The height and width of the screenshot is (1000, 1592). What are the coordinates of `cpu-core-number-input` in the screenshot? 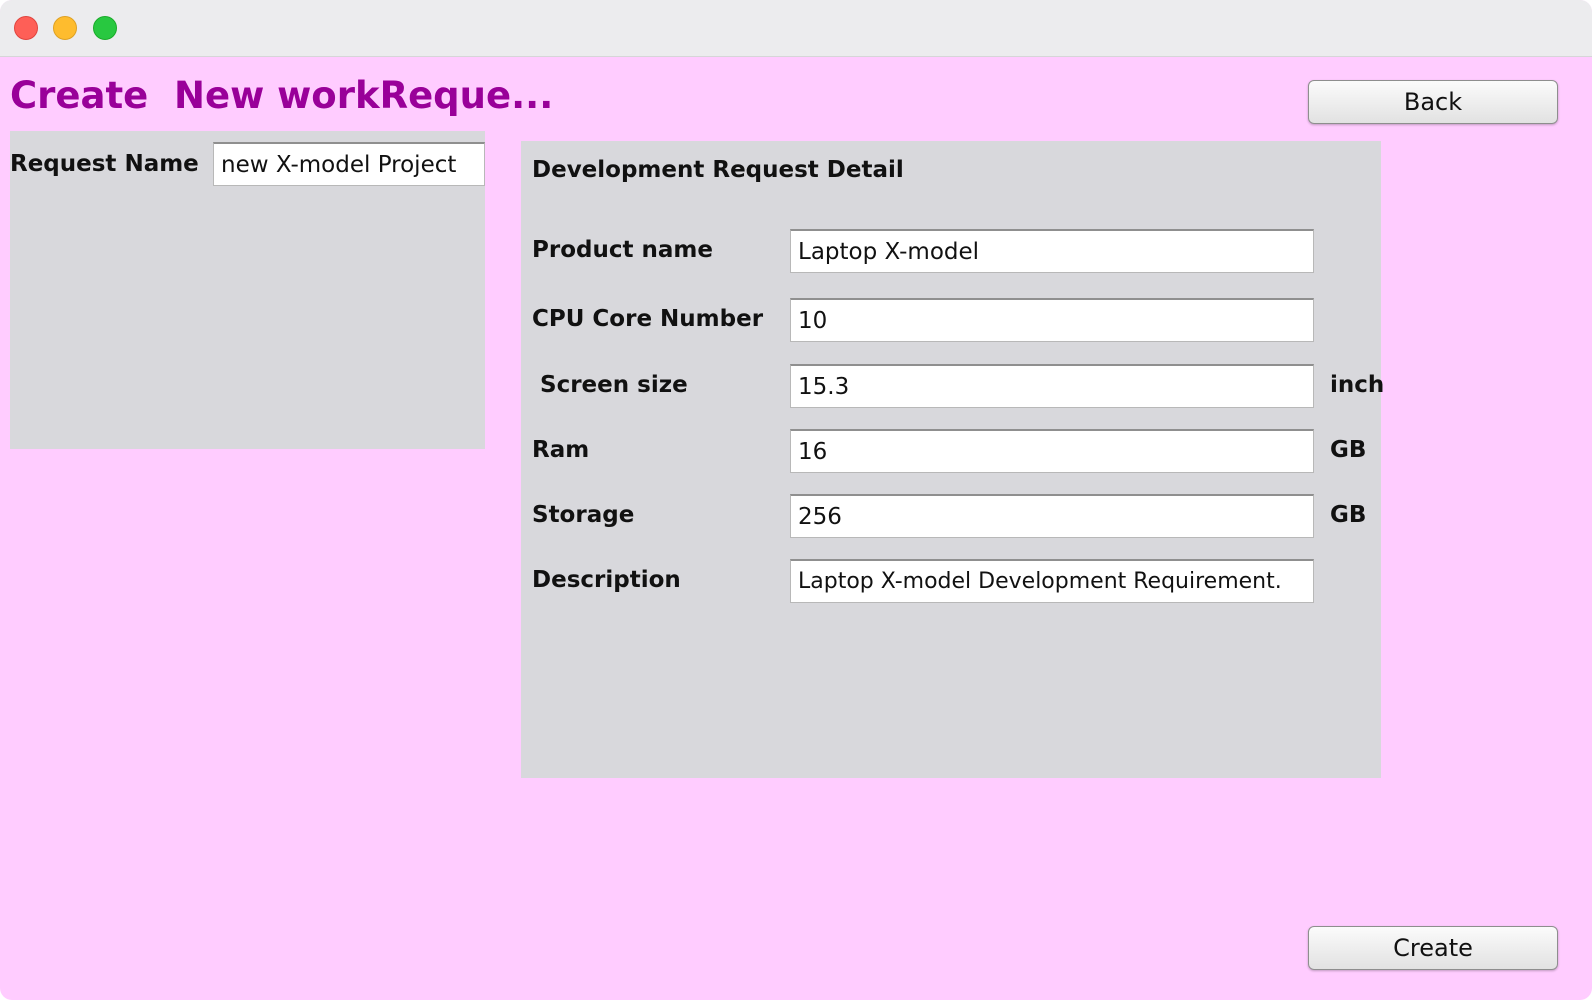 It's located at (1052, 320).